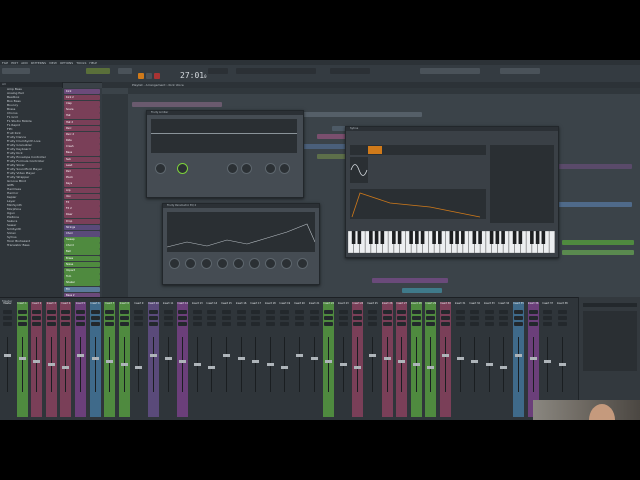 This screenshot has width=640, height=480. I want to click on mixer-strip: Insert 2, so click(37, 359).